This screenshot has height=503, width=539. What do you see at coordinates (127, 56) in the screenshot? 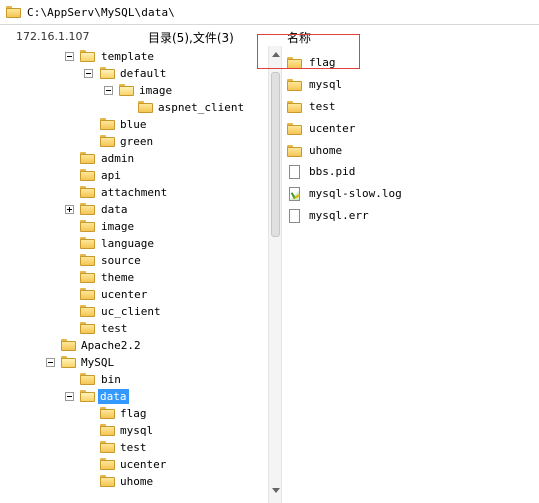
I see `tree-item-label: template` at bounding box center [127, 56].